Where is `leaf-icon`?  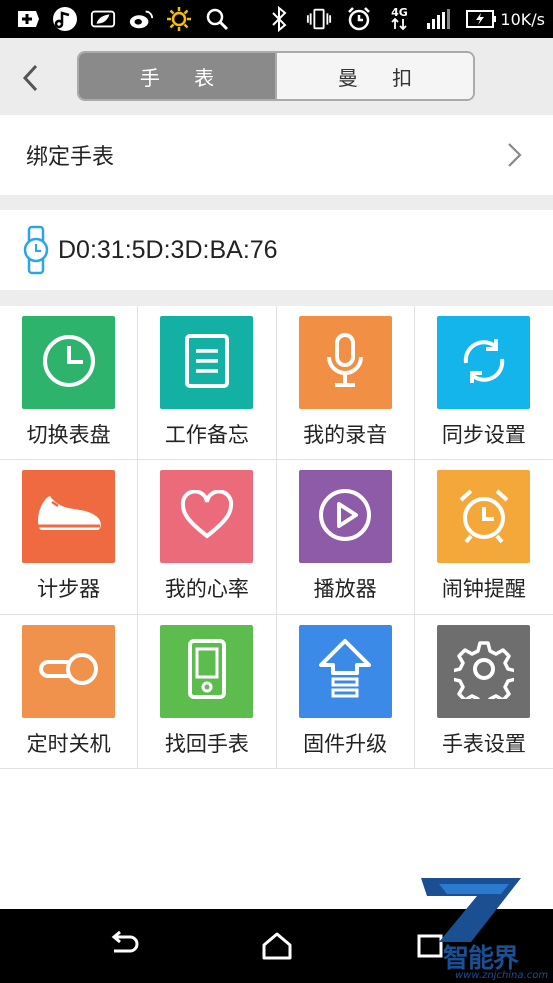
leaf-icon is located at coordinates (103, 19).